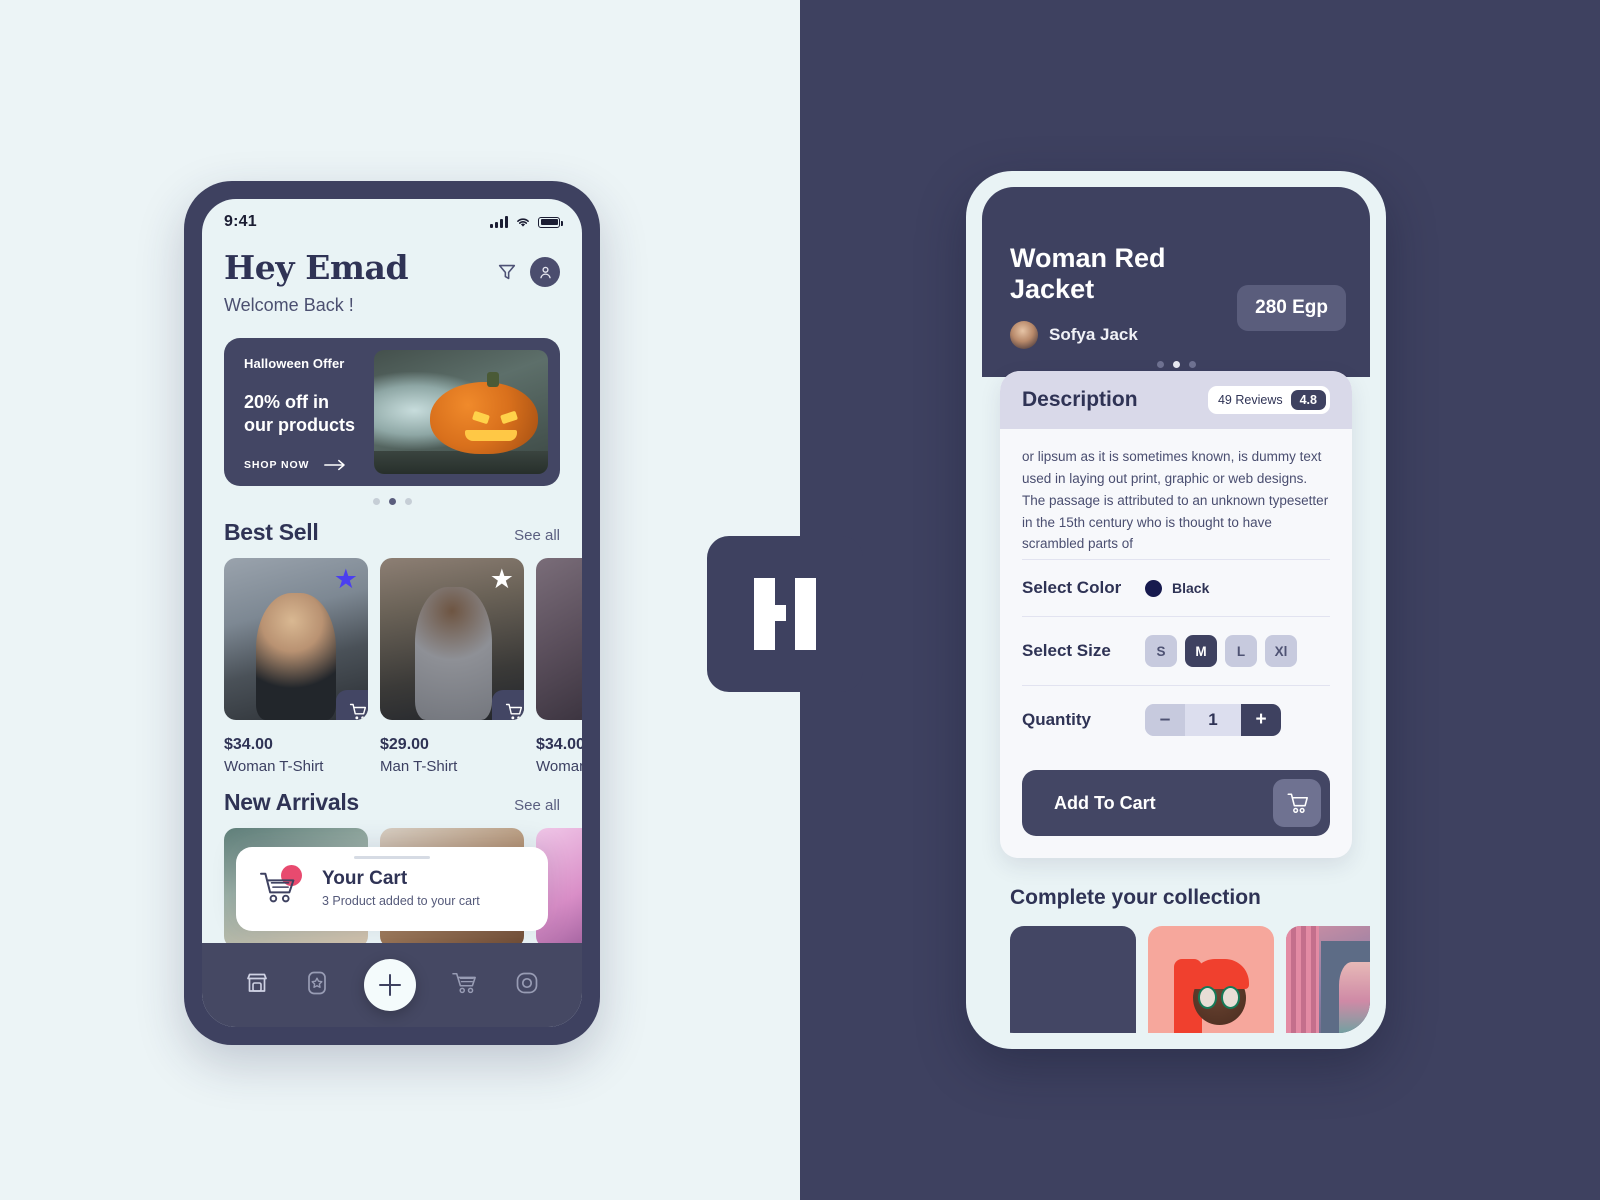 Image resolution: width=1600 pixels, height=1200 pixels. I want to click on person-icon, so click(545, 272).